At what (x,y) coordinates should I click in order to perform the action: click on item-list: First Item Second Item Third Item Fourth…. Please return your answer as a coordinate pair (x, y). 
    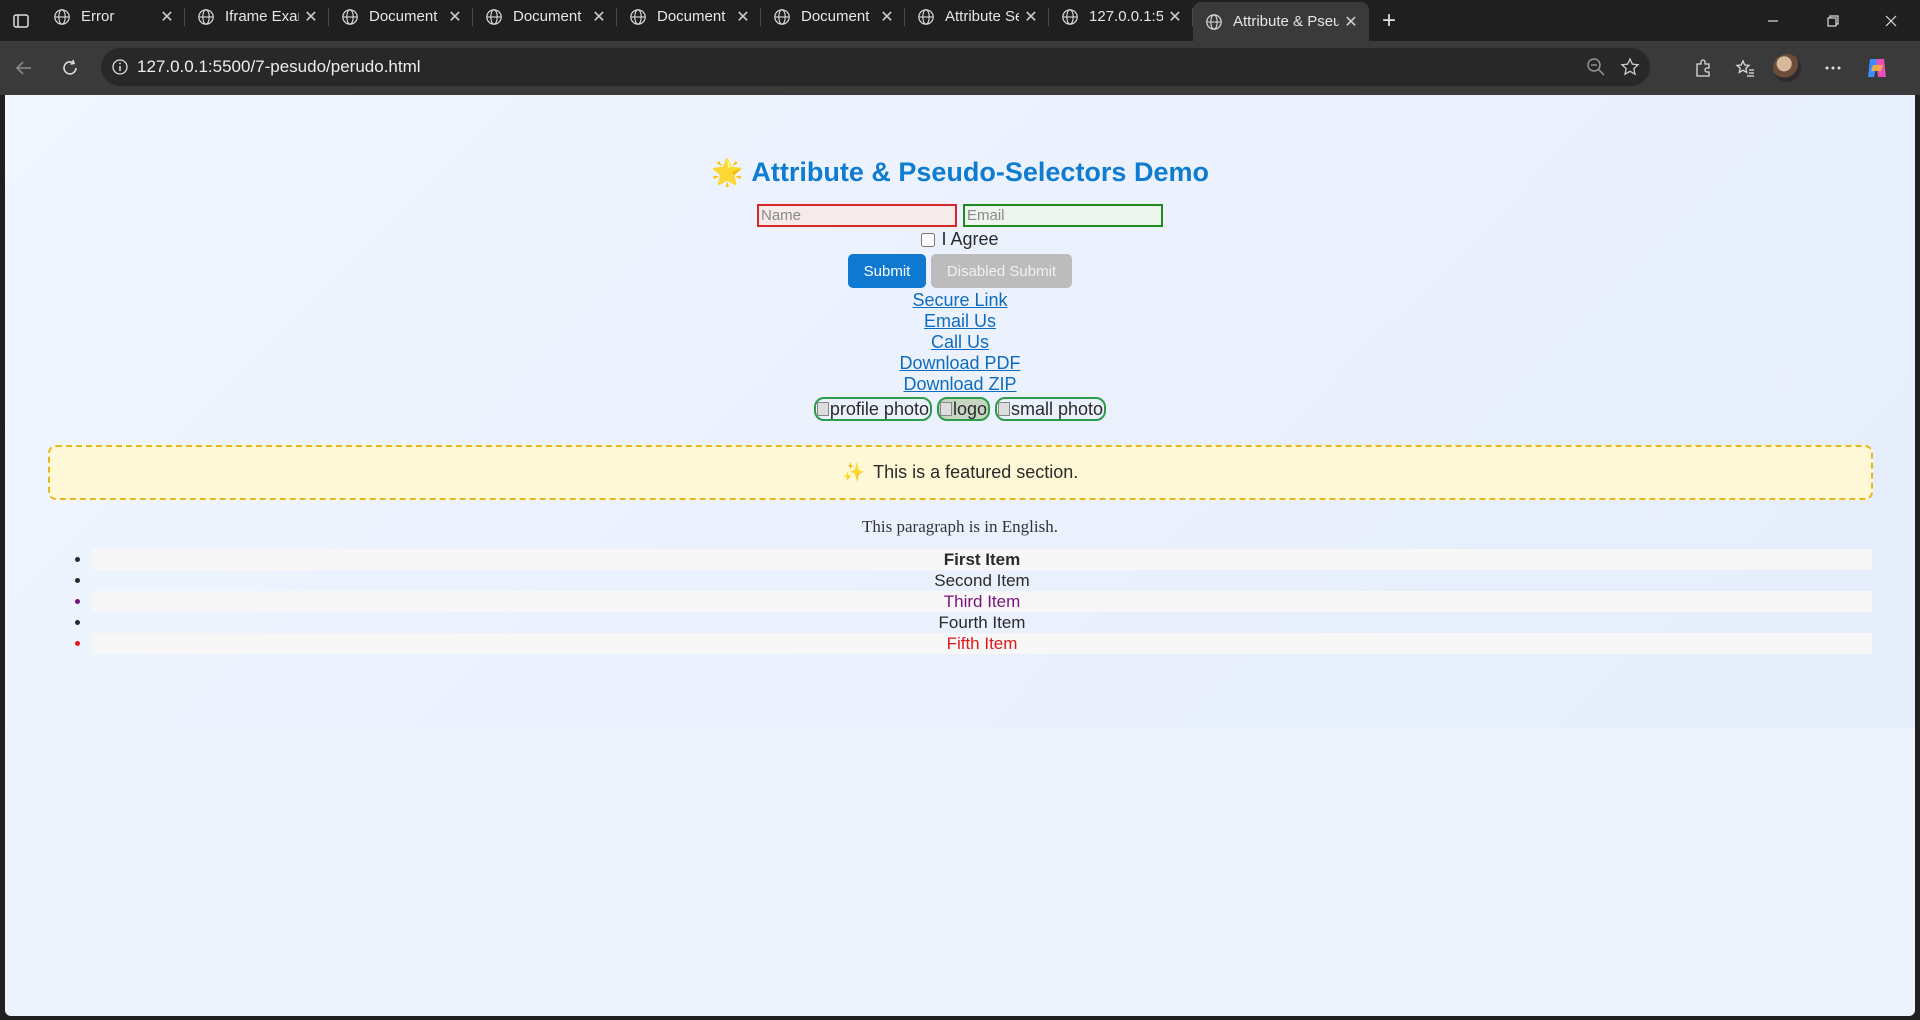
    Looking at the image, I should click on (982, 601).